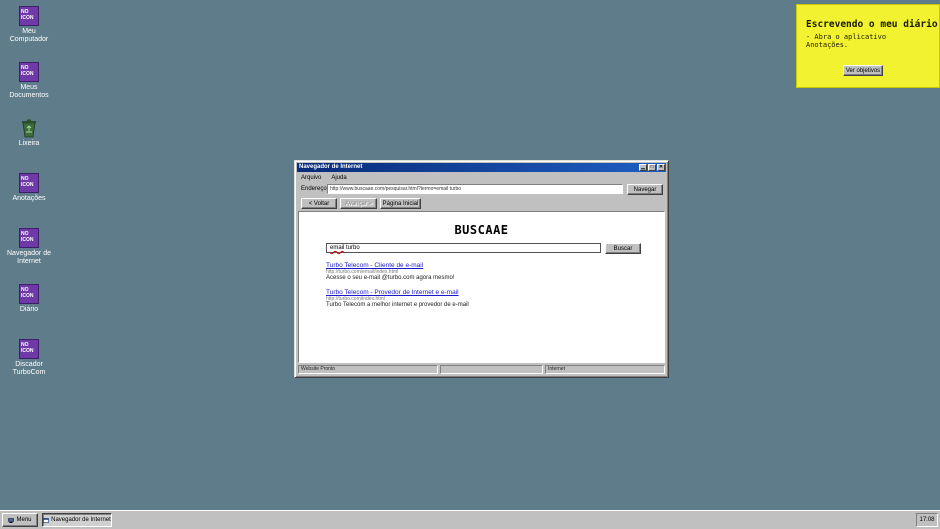 This screenshot has width=940, height=529. What do you see at coordinates (46, 520) in the screenshot?
I see `window-icon` at bounding box center [46, 520].